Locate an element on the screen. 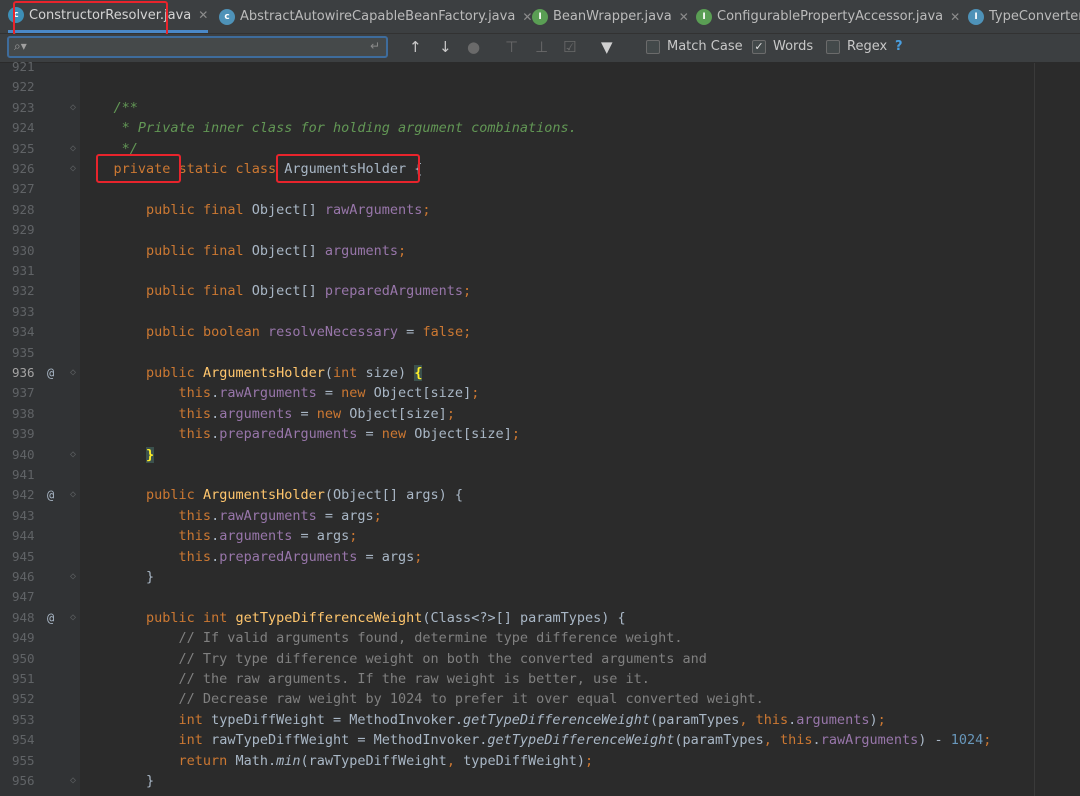  code-line: 940 ◇ } is located at coordinates (540, 455).